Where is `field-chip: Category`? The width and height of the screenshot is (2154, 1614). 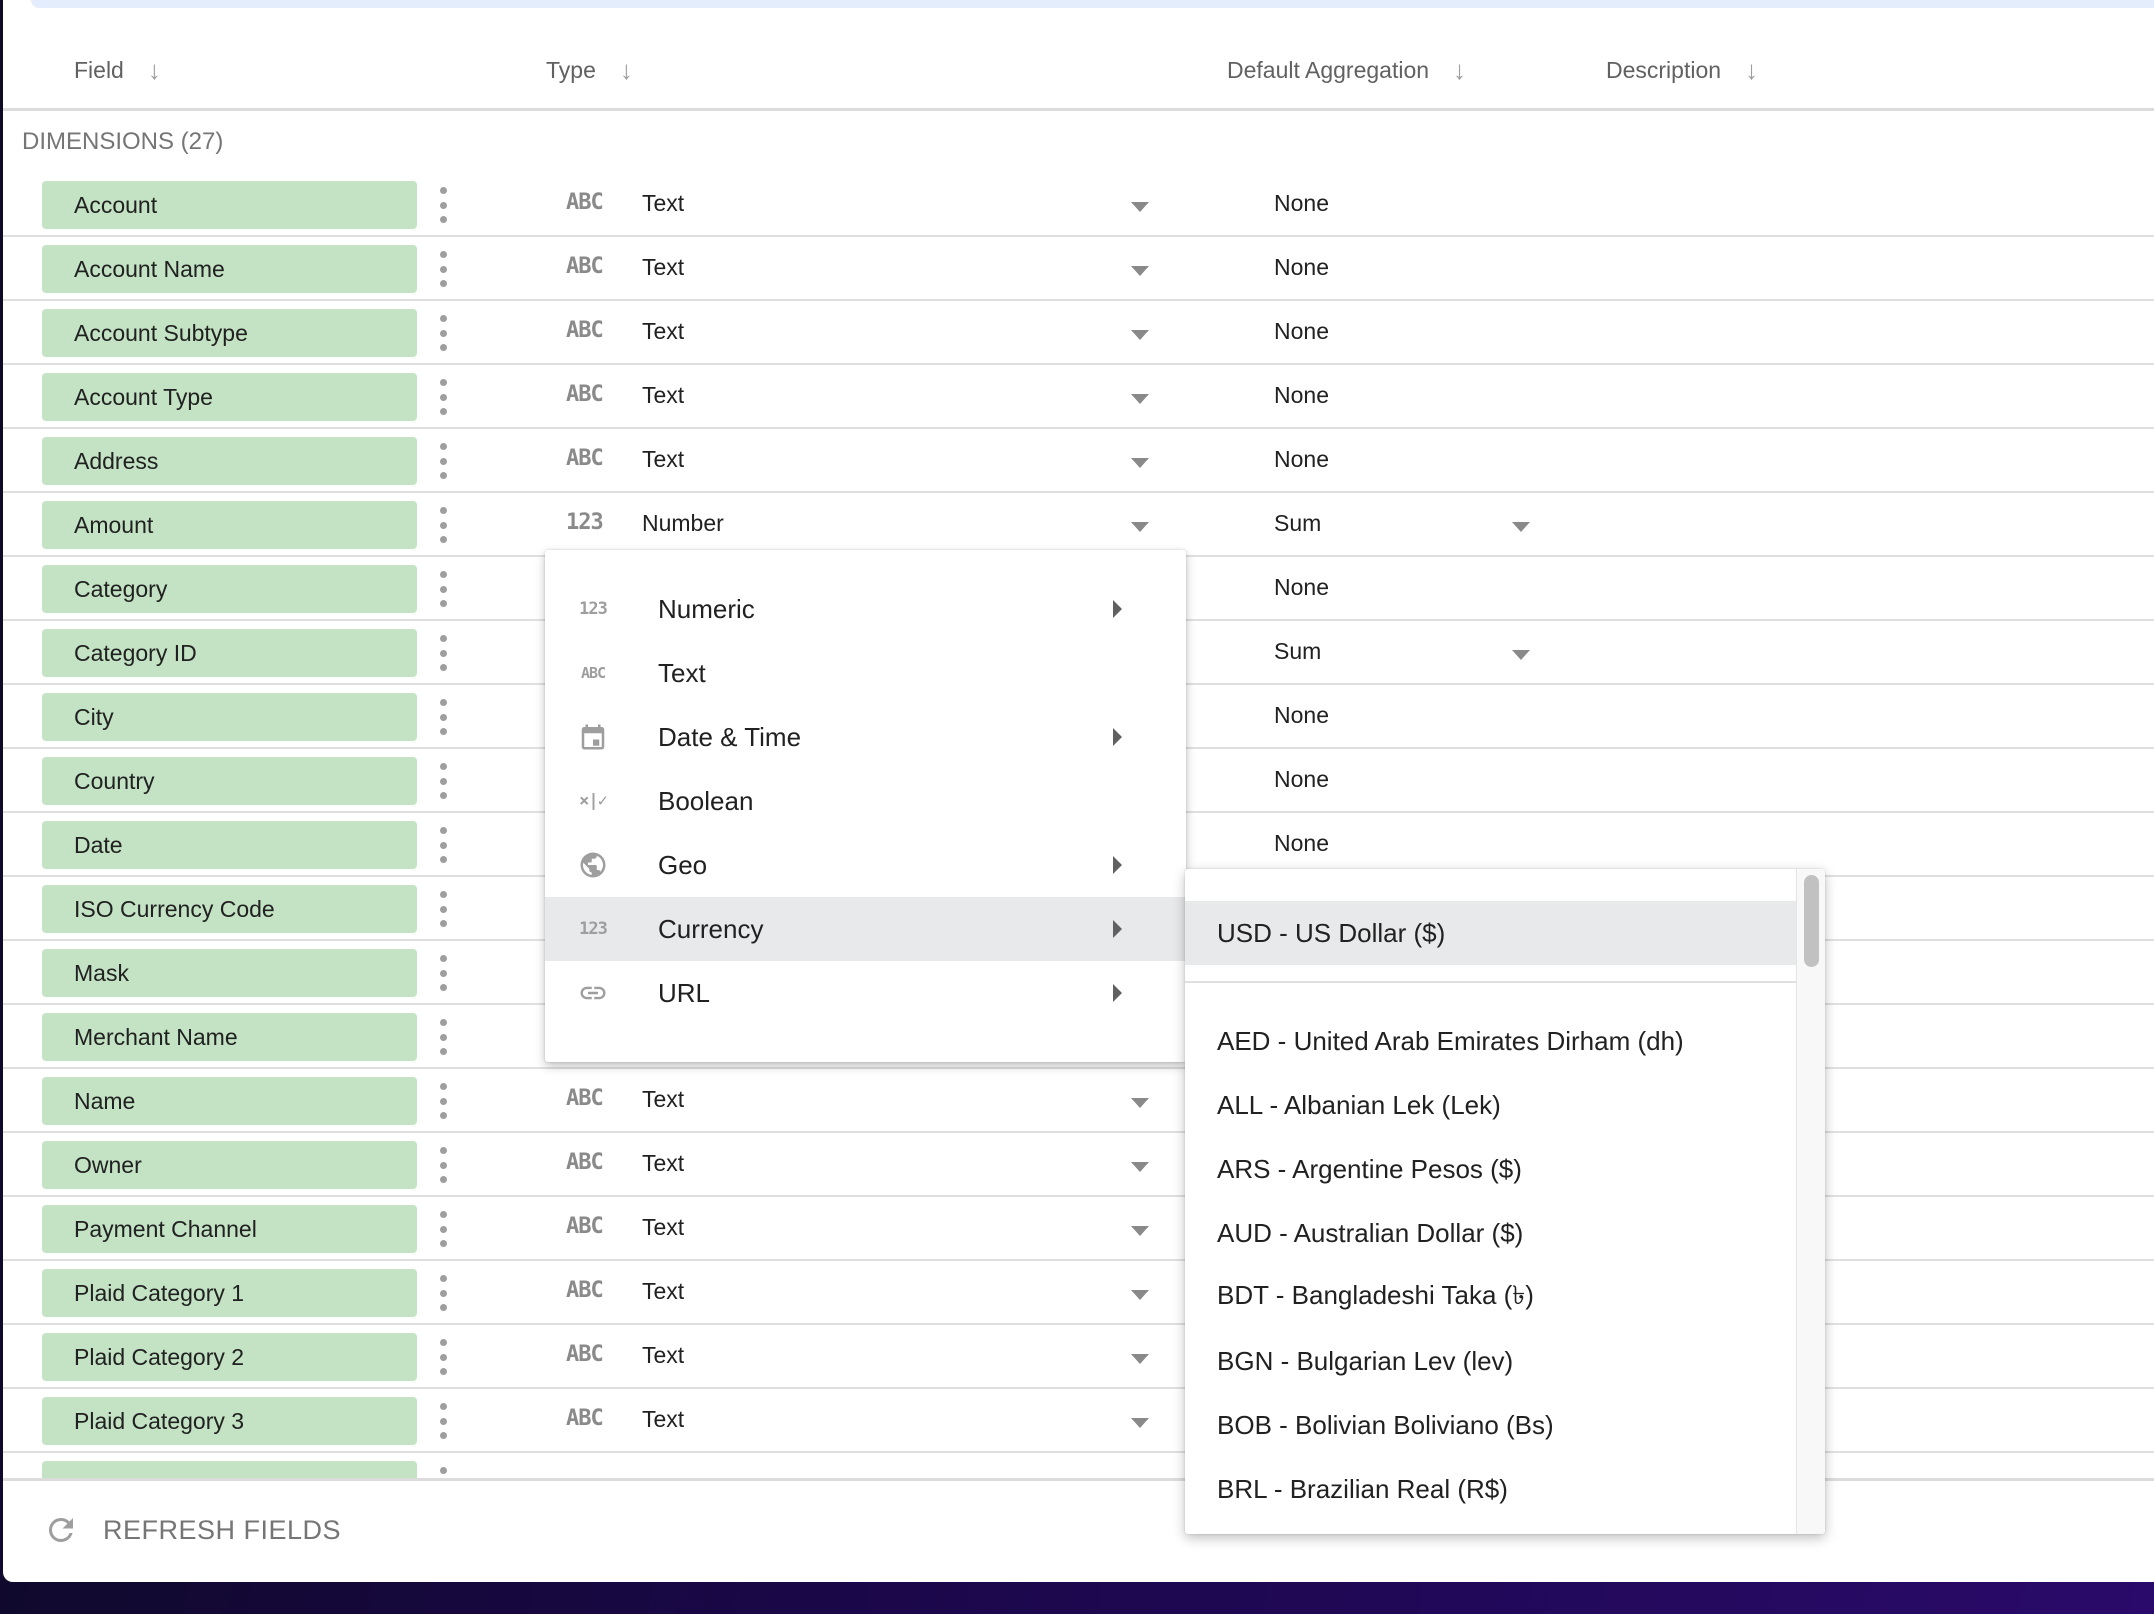 field-chip: Category is located at coordinates (229, 589).